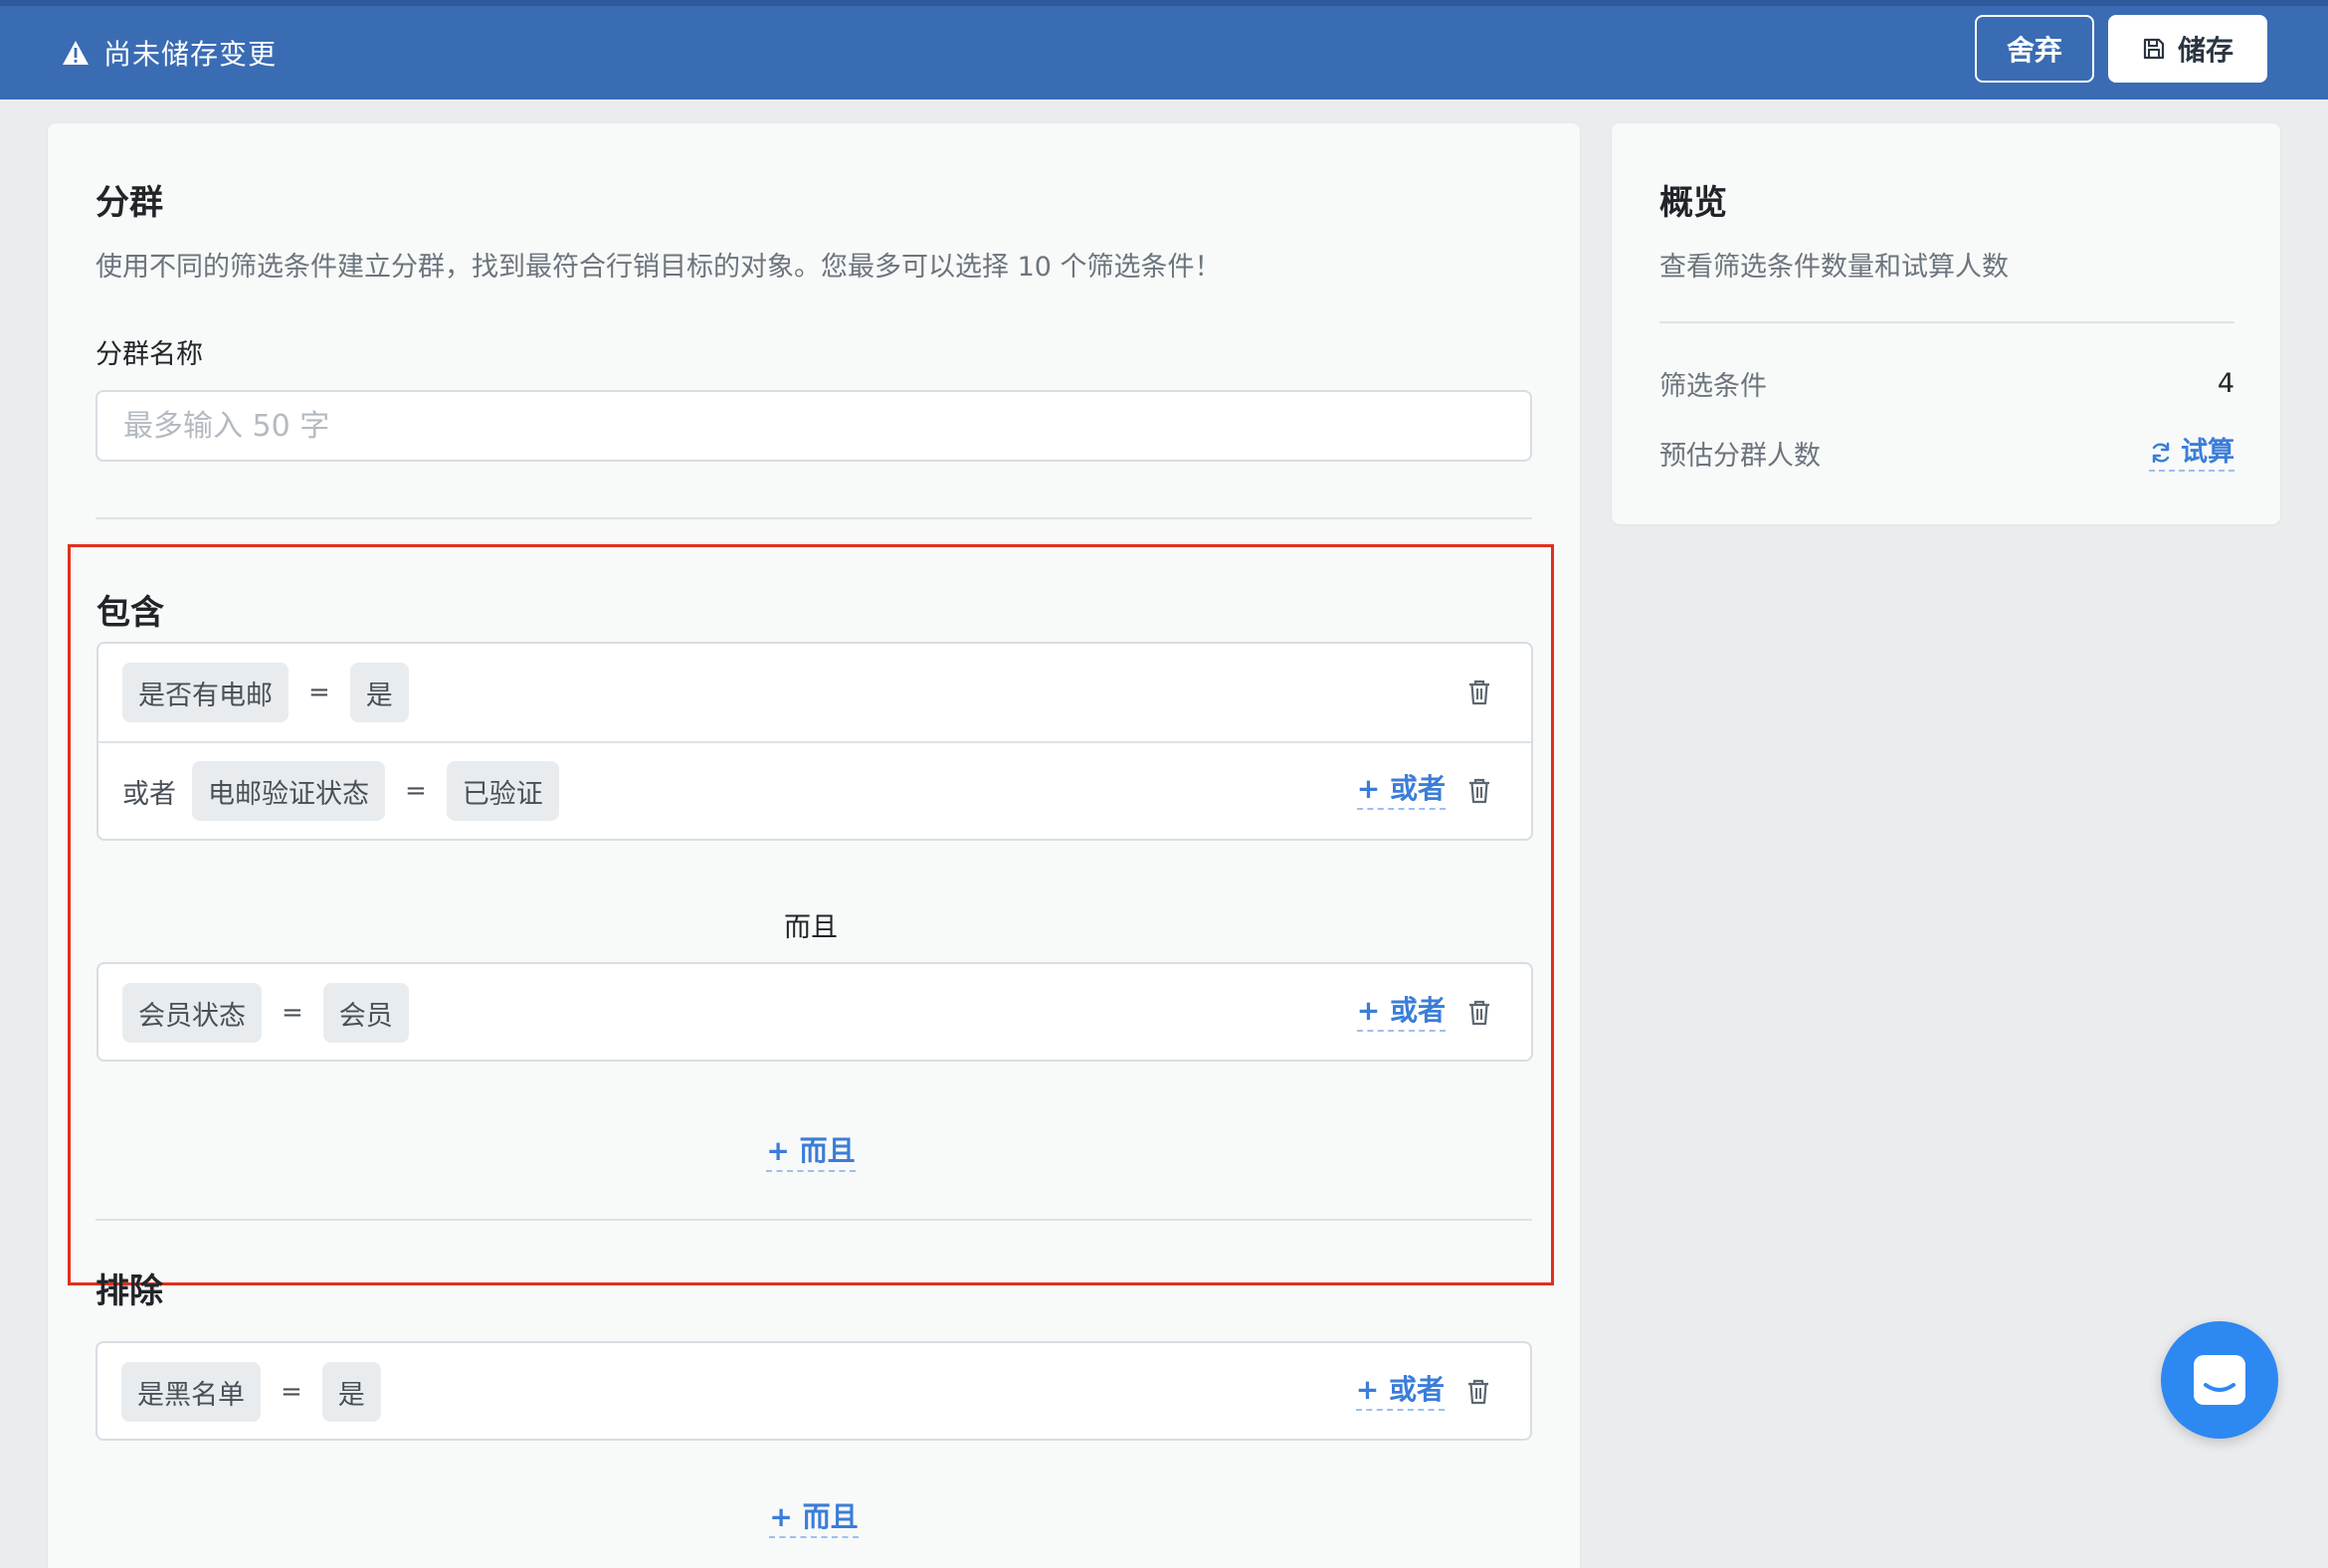 The height and width of the screenshot is (1568, 2328). What do you see at coordinates (502, 791) in the screenshot?
I see `condition-value: 已验证` at bounding box center [502, 791].